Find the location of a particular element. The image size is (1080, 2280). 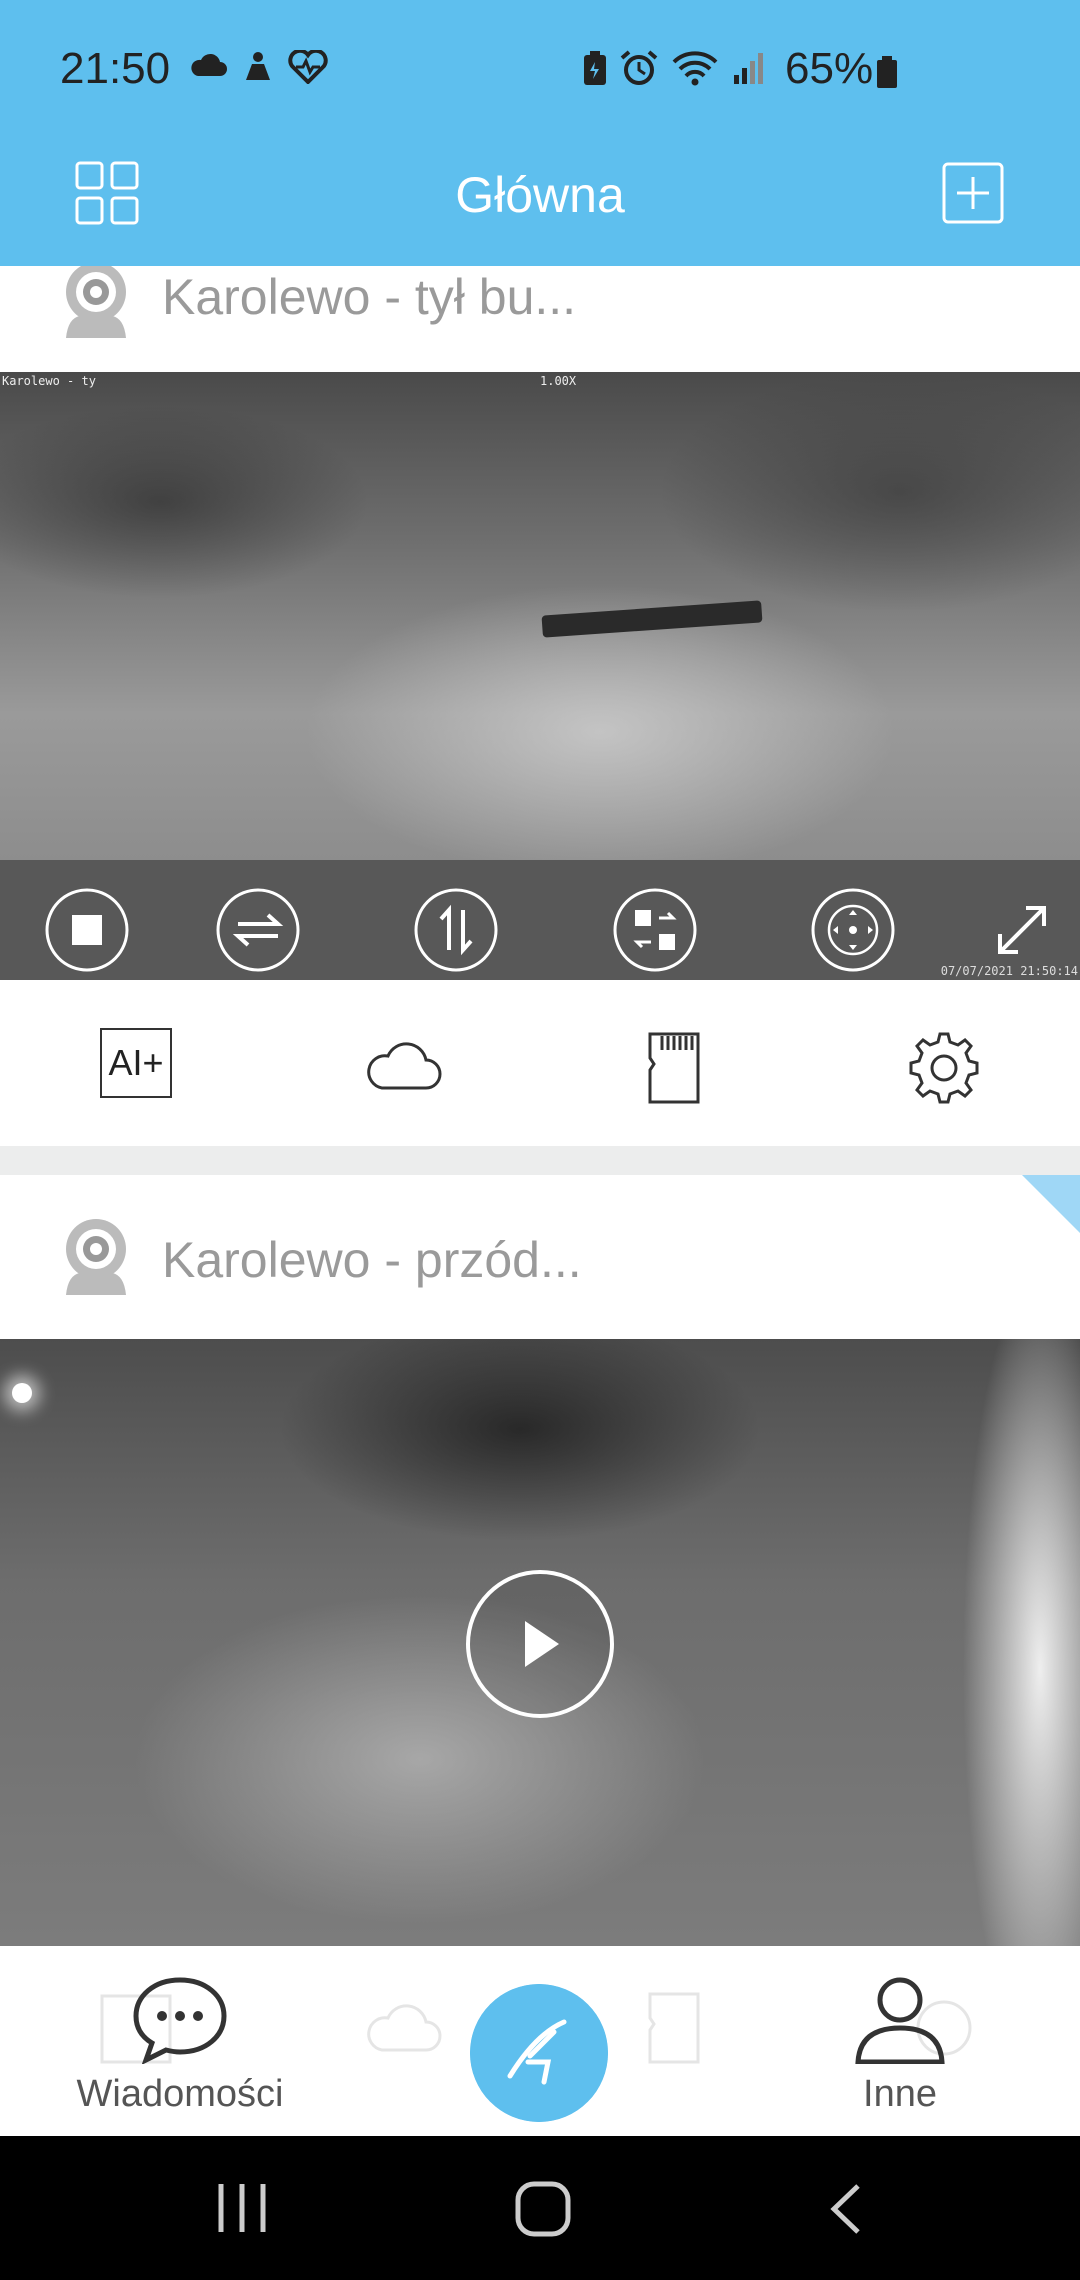

osd-zoom: 1.00X is located at coordinates (558, 381).